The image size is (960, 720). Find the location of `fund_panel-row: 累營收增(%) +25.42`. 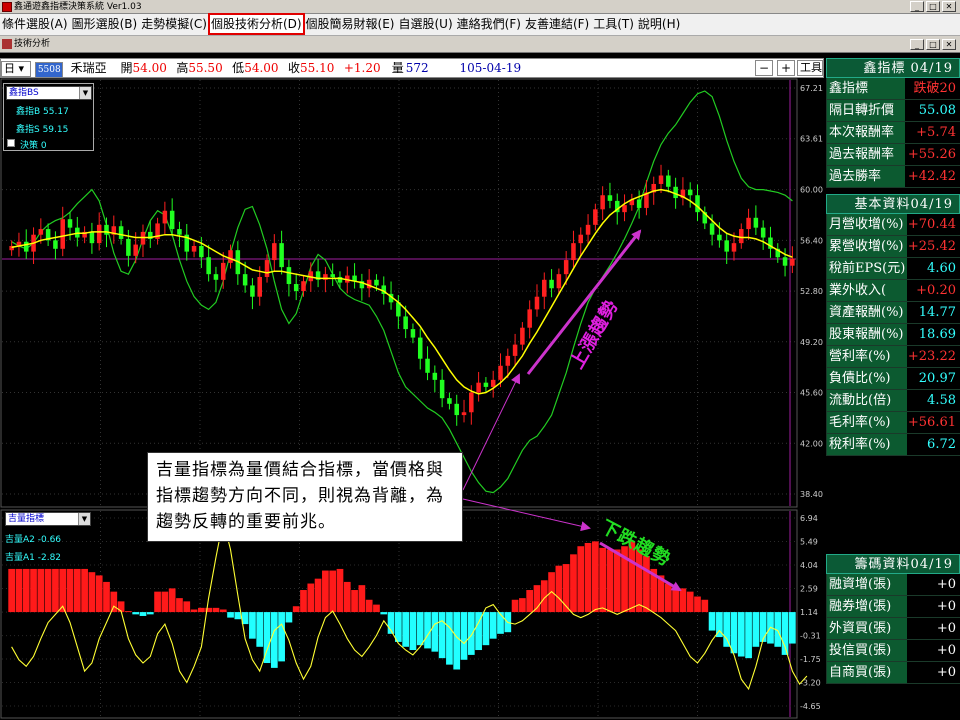

fund_panel-row: 累營收增(%) +25.42 is located at coordinates (893, 247).